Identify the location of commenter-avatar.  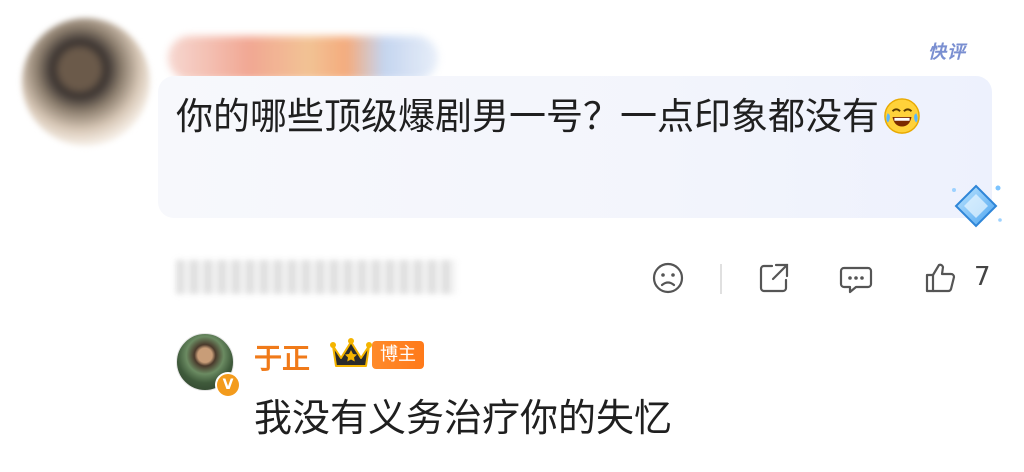
(86, 82).